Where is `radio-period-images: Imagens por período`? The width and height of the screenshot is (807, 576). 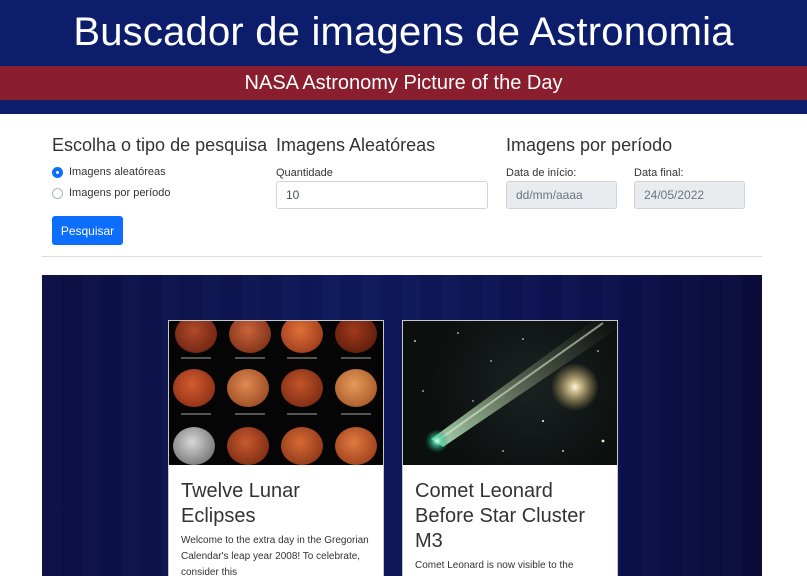
radio-period-images: Imagens por período is located at coordinates (111, 193).